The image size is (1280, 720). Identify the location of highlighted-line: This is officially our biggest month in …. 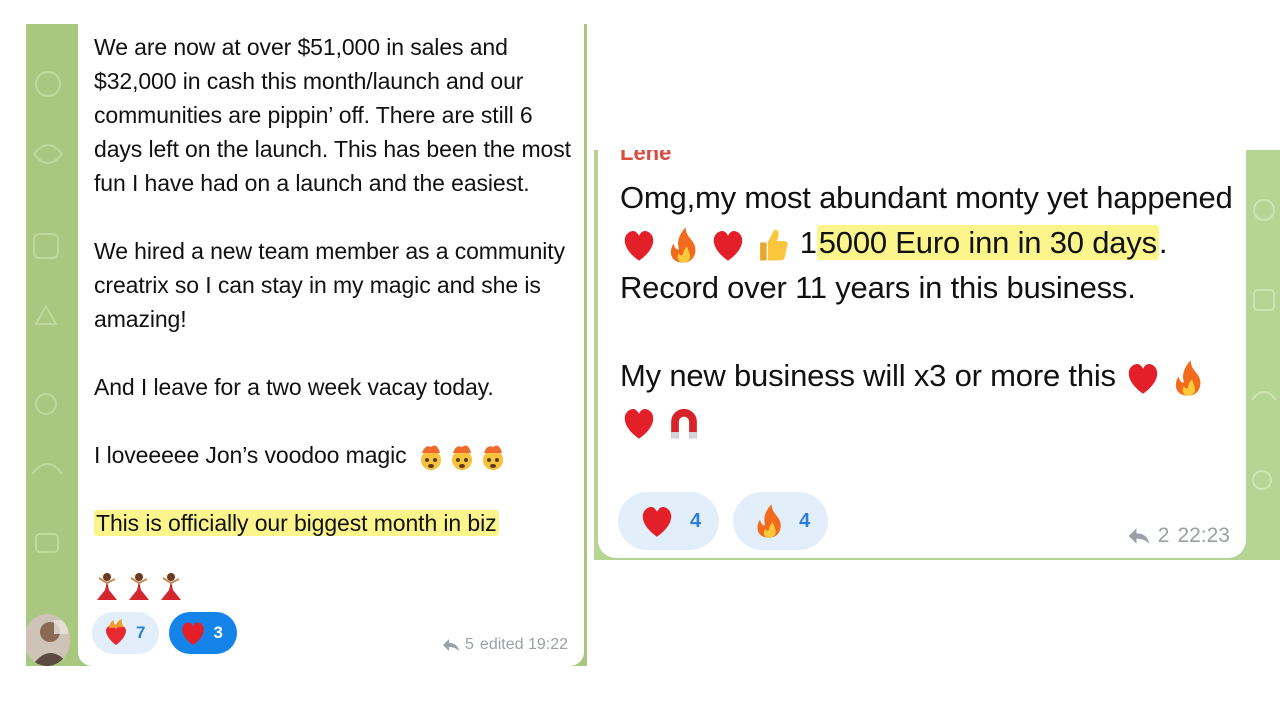
(334, 523).